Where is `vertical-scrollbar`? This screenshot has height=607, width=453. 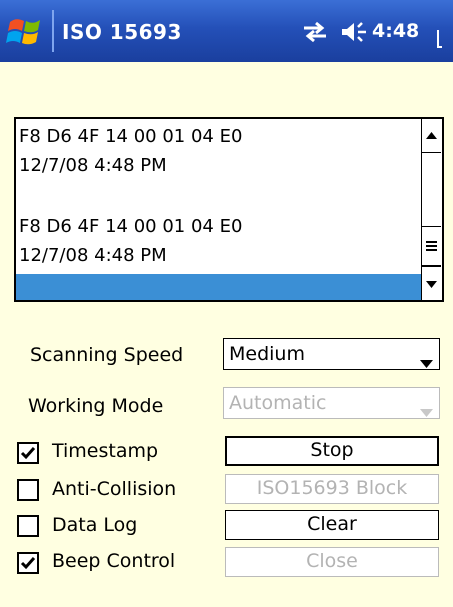 vertical-scrollbar is located at coordinates (431, 209).